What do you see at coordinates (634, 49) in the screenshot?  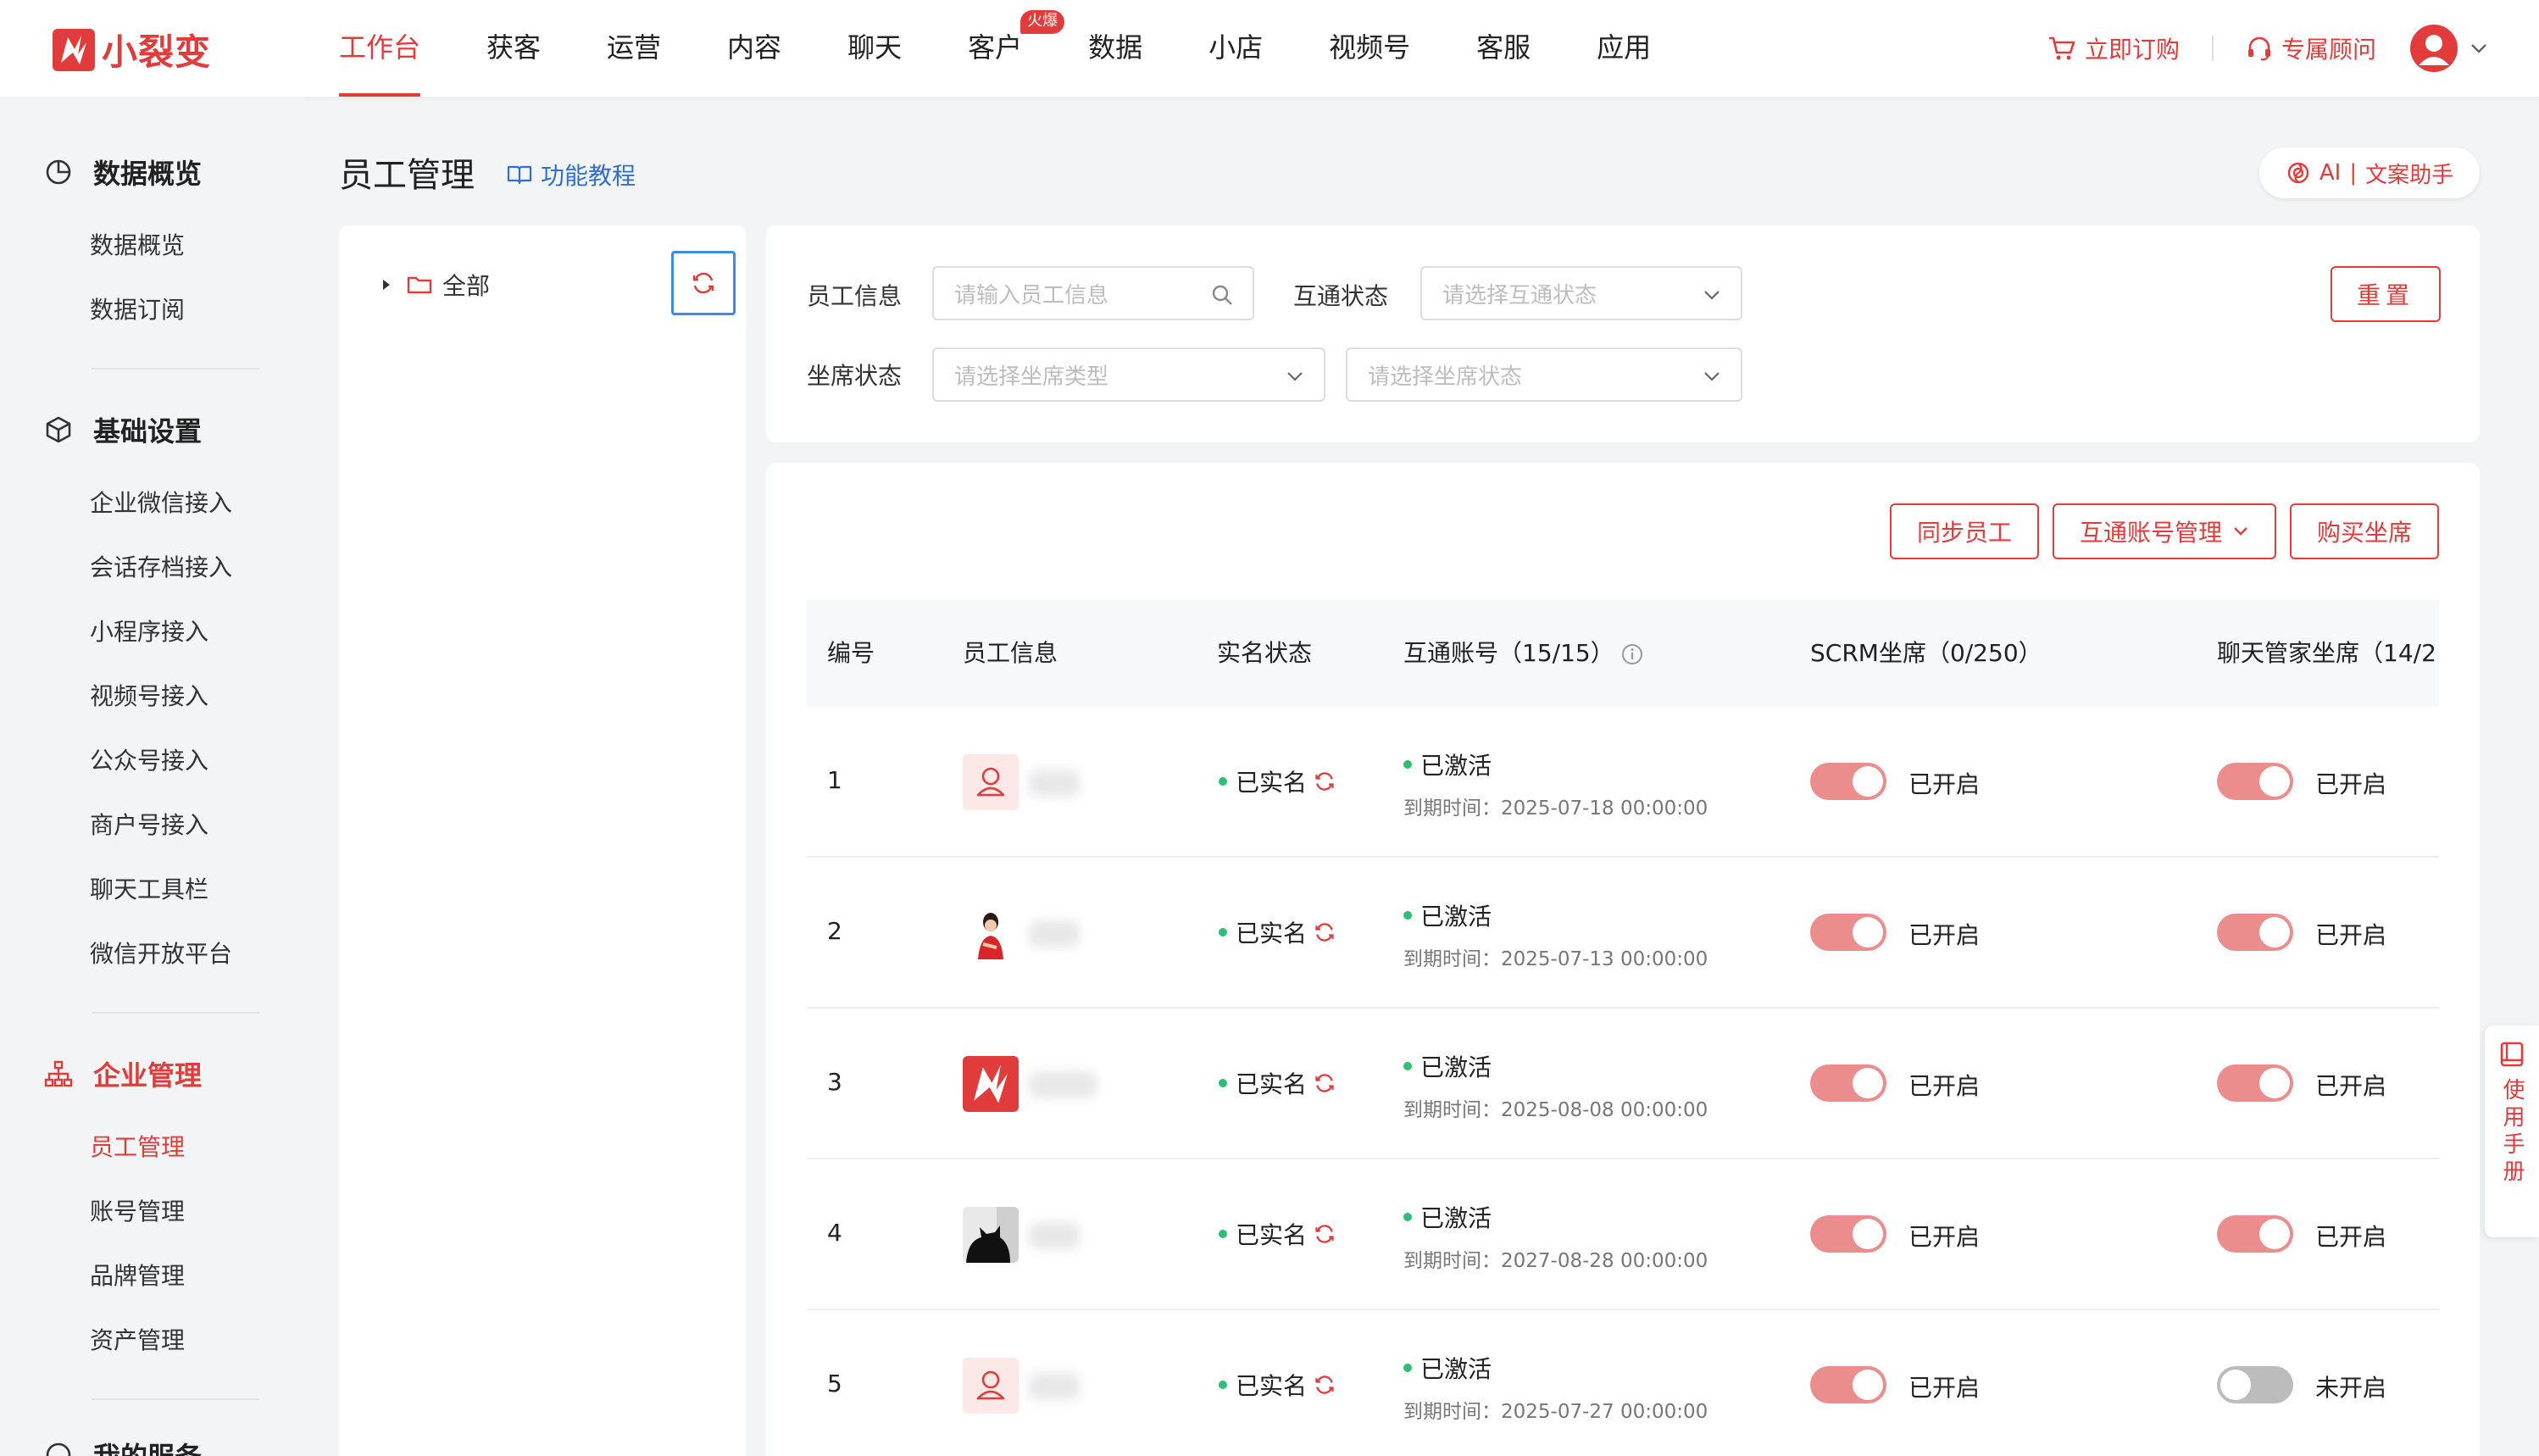 I see `nav-item-operation: 运营` at bounding box center [634, 49].